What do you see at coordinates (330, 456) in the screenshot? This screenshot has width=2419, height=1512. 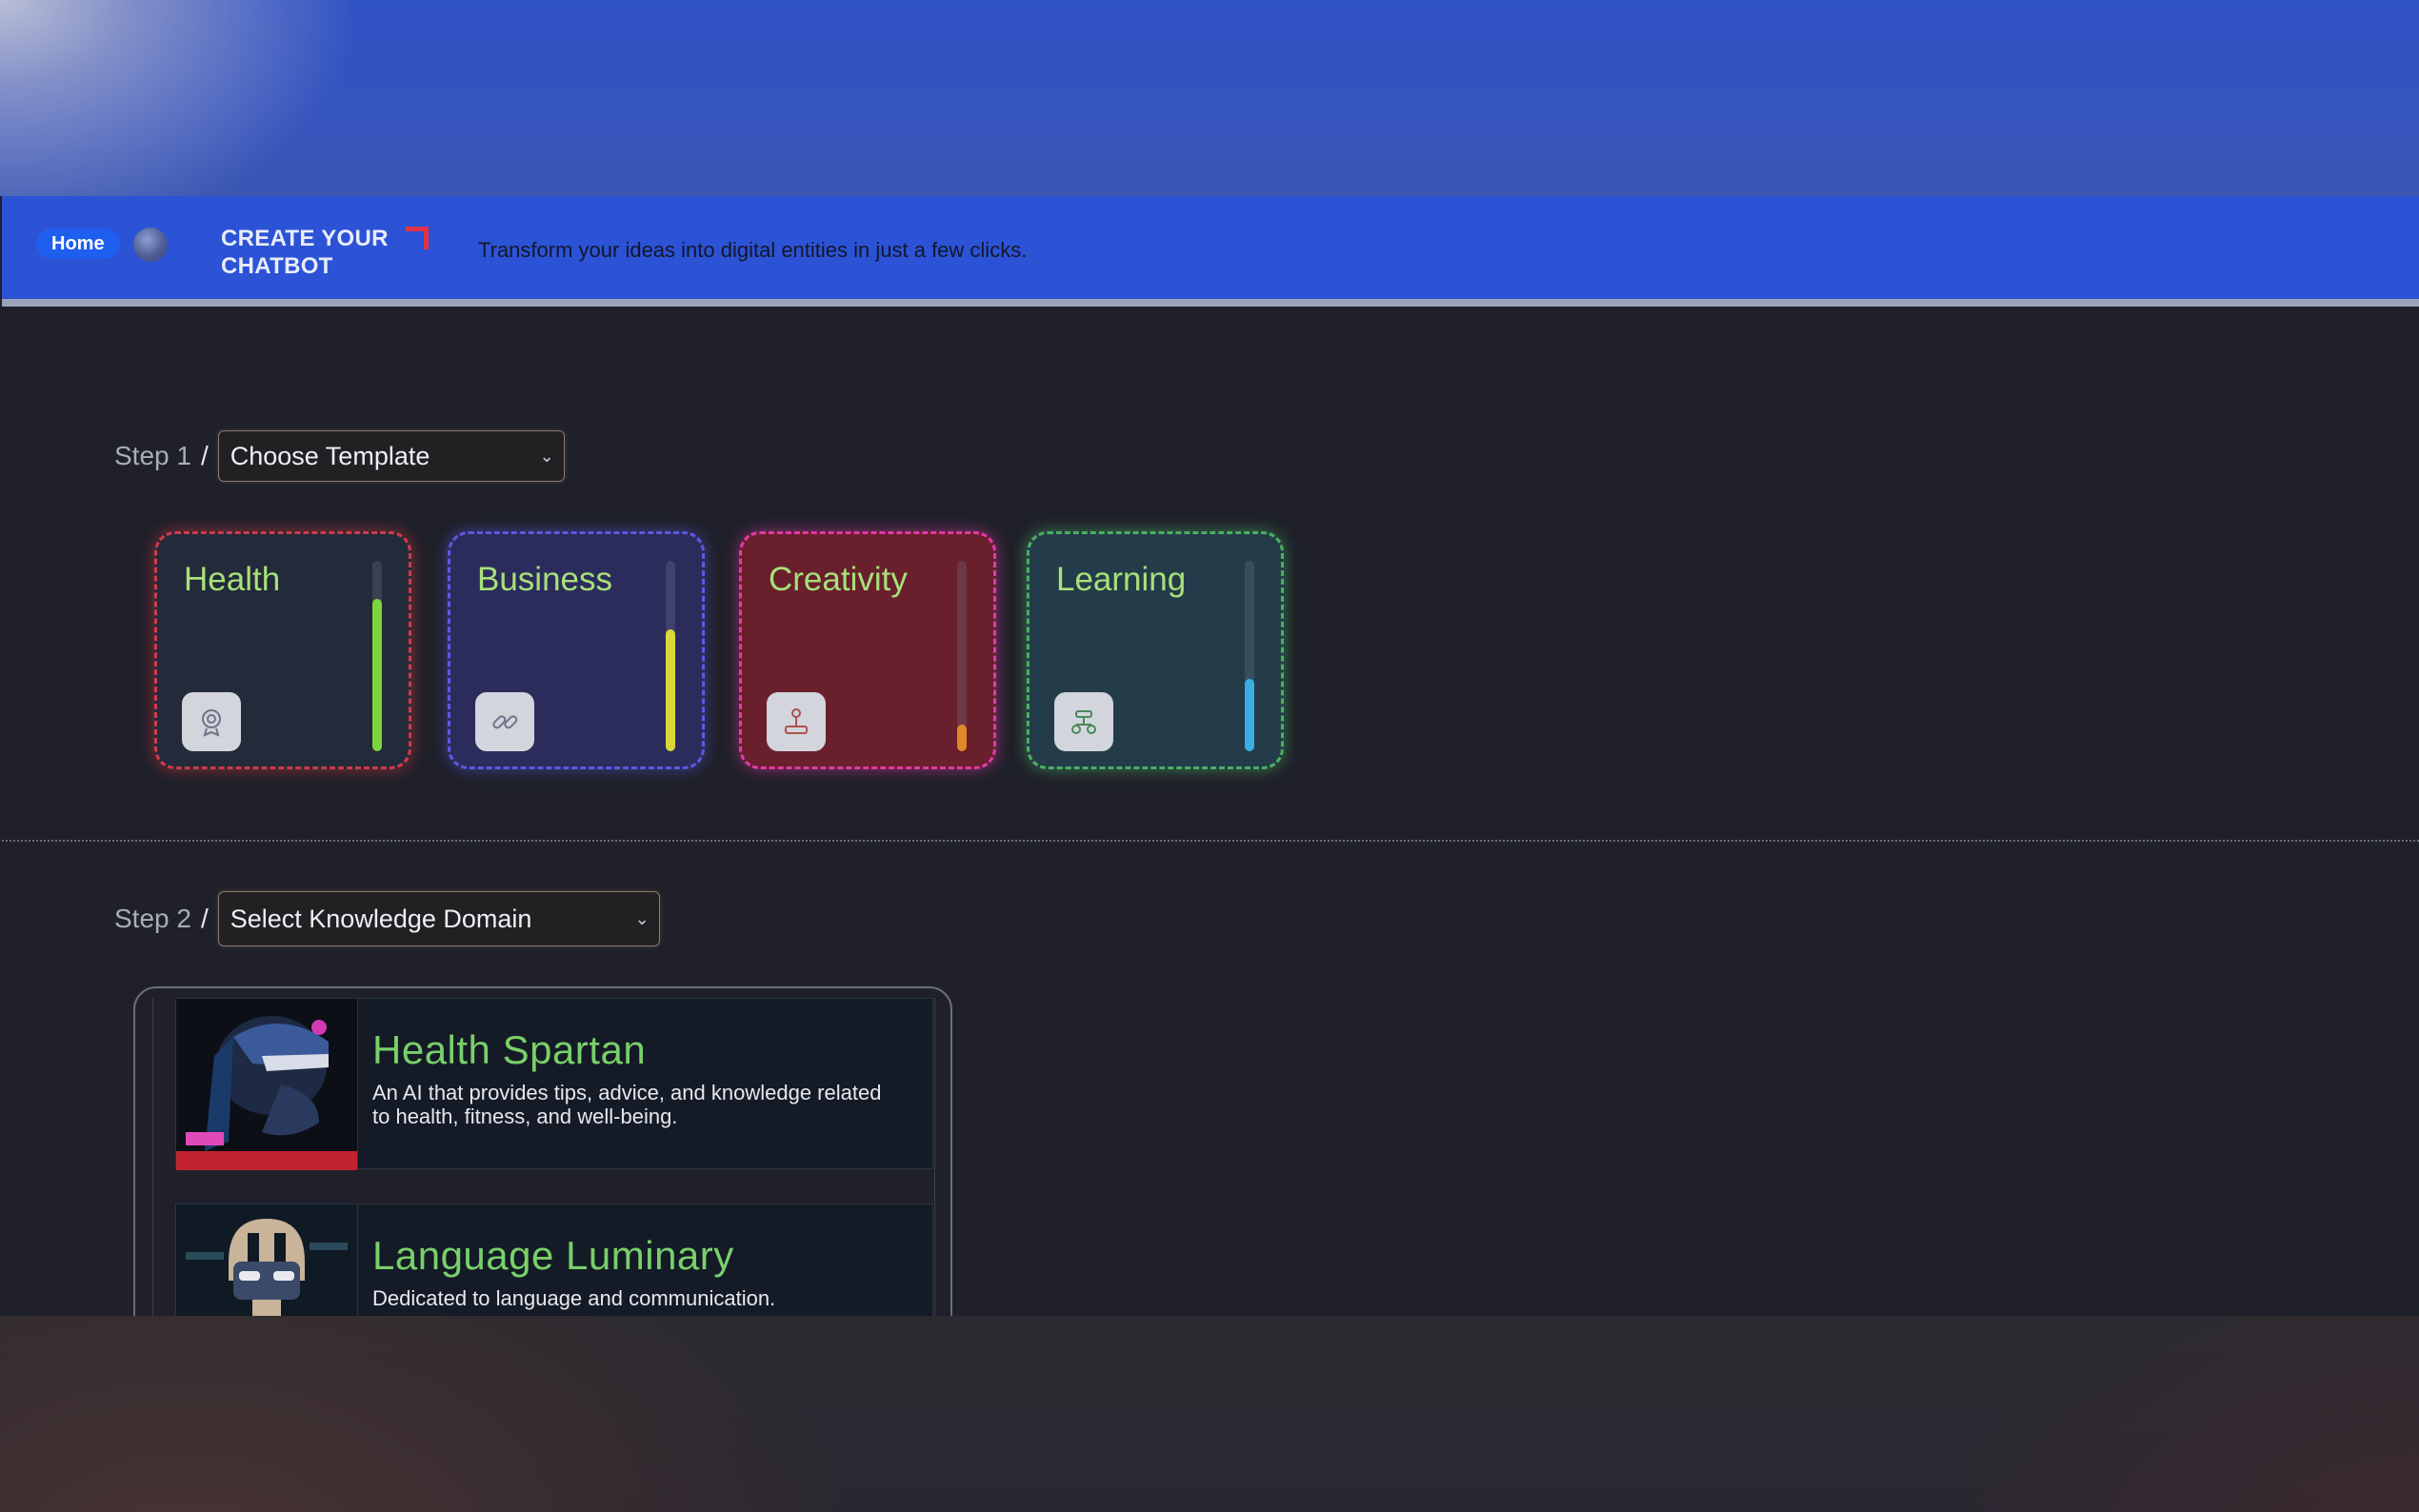 I see `template-select-value: Choose Template` at bounding box center [330, 456].